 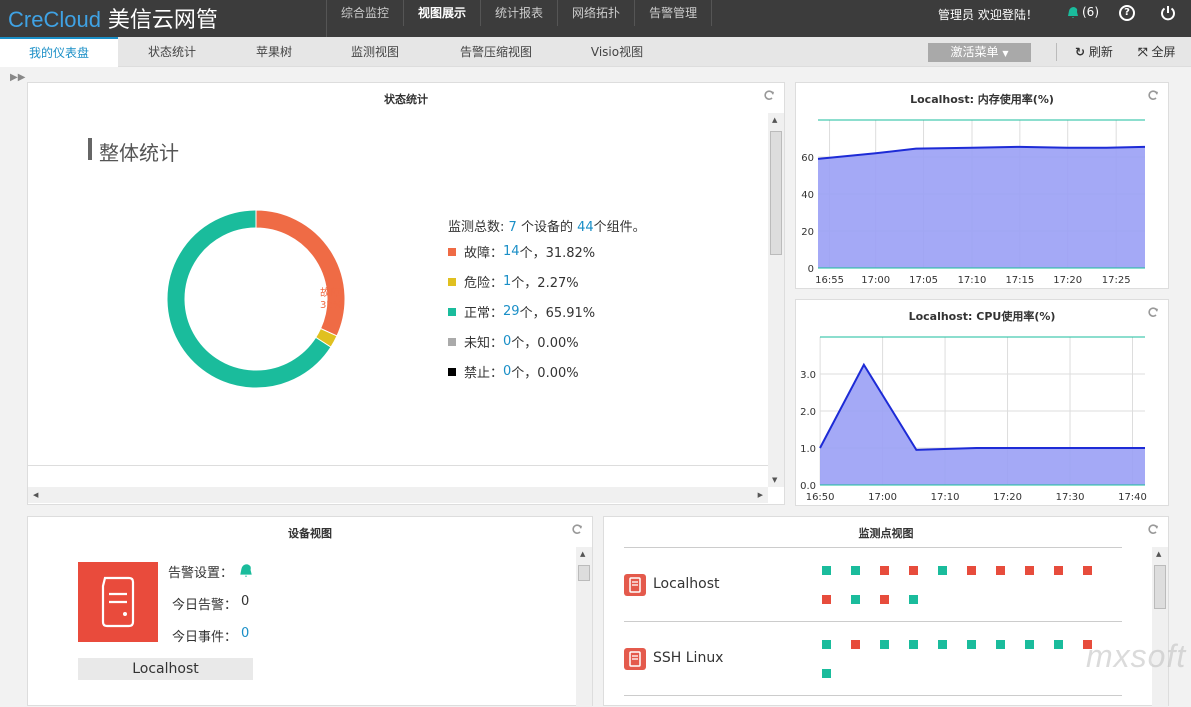 What do you see at coordinates (35, 495) in the screenshot?
I see `scroll-left-icon: ◀` at bounding box center [35, 495].